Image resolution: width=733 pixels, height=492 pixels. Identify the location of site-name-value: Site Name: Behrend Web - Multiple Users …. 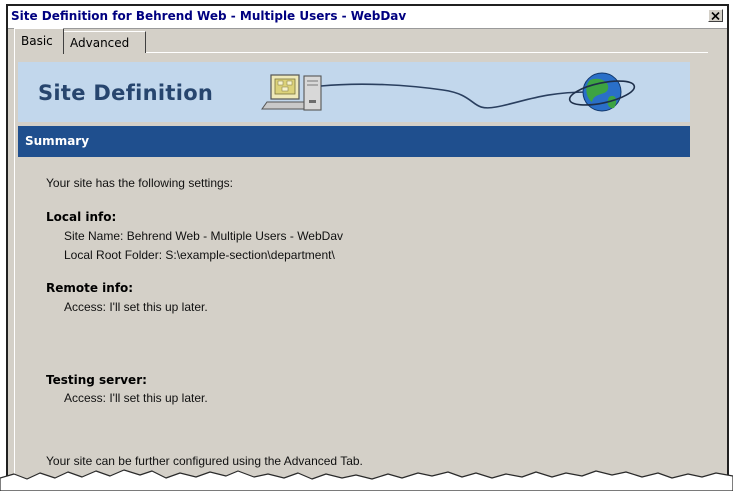
(203, 236).